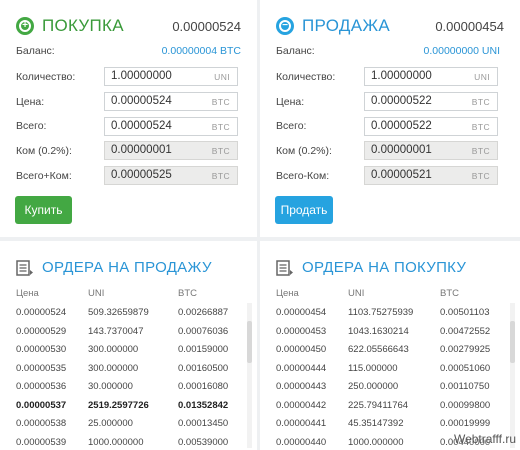 The width and height of the screenshot is (520, 450). I want to click on sell-orders-title: ОРДЕРА НА ПРОДАЖУ, so click(127, 267).